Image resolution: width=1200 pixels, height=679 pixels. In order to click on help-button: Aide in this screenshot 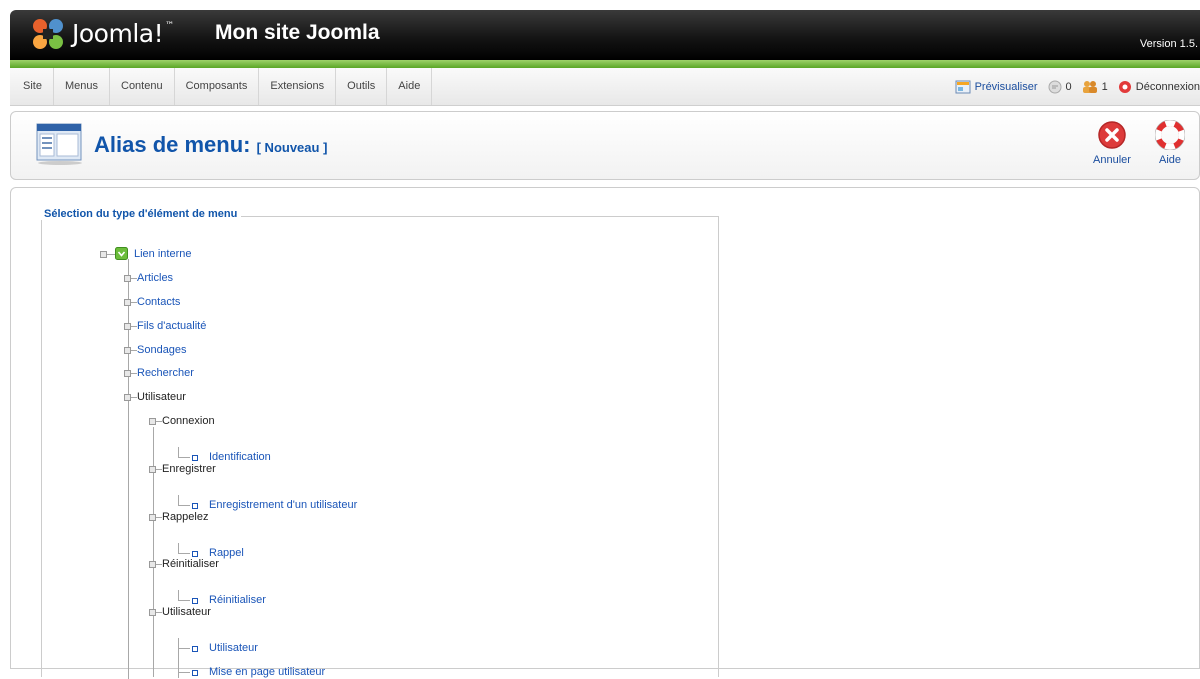, I will do `click(1170, 143)`.